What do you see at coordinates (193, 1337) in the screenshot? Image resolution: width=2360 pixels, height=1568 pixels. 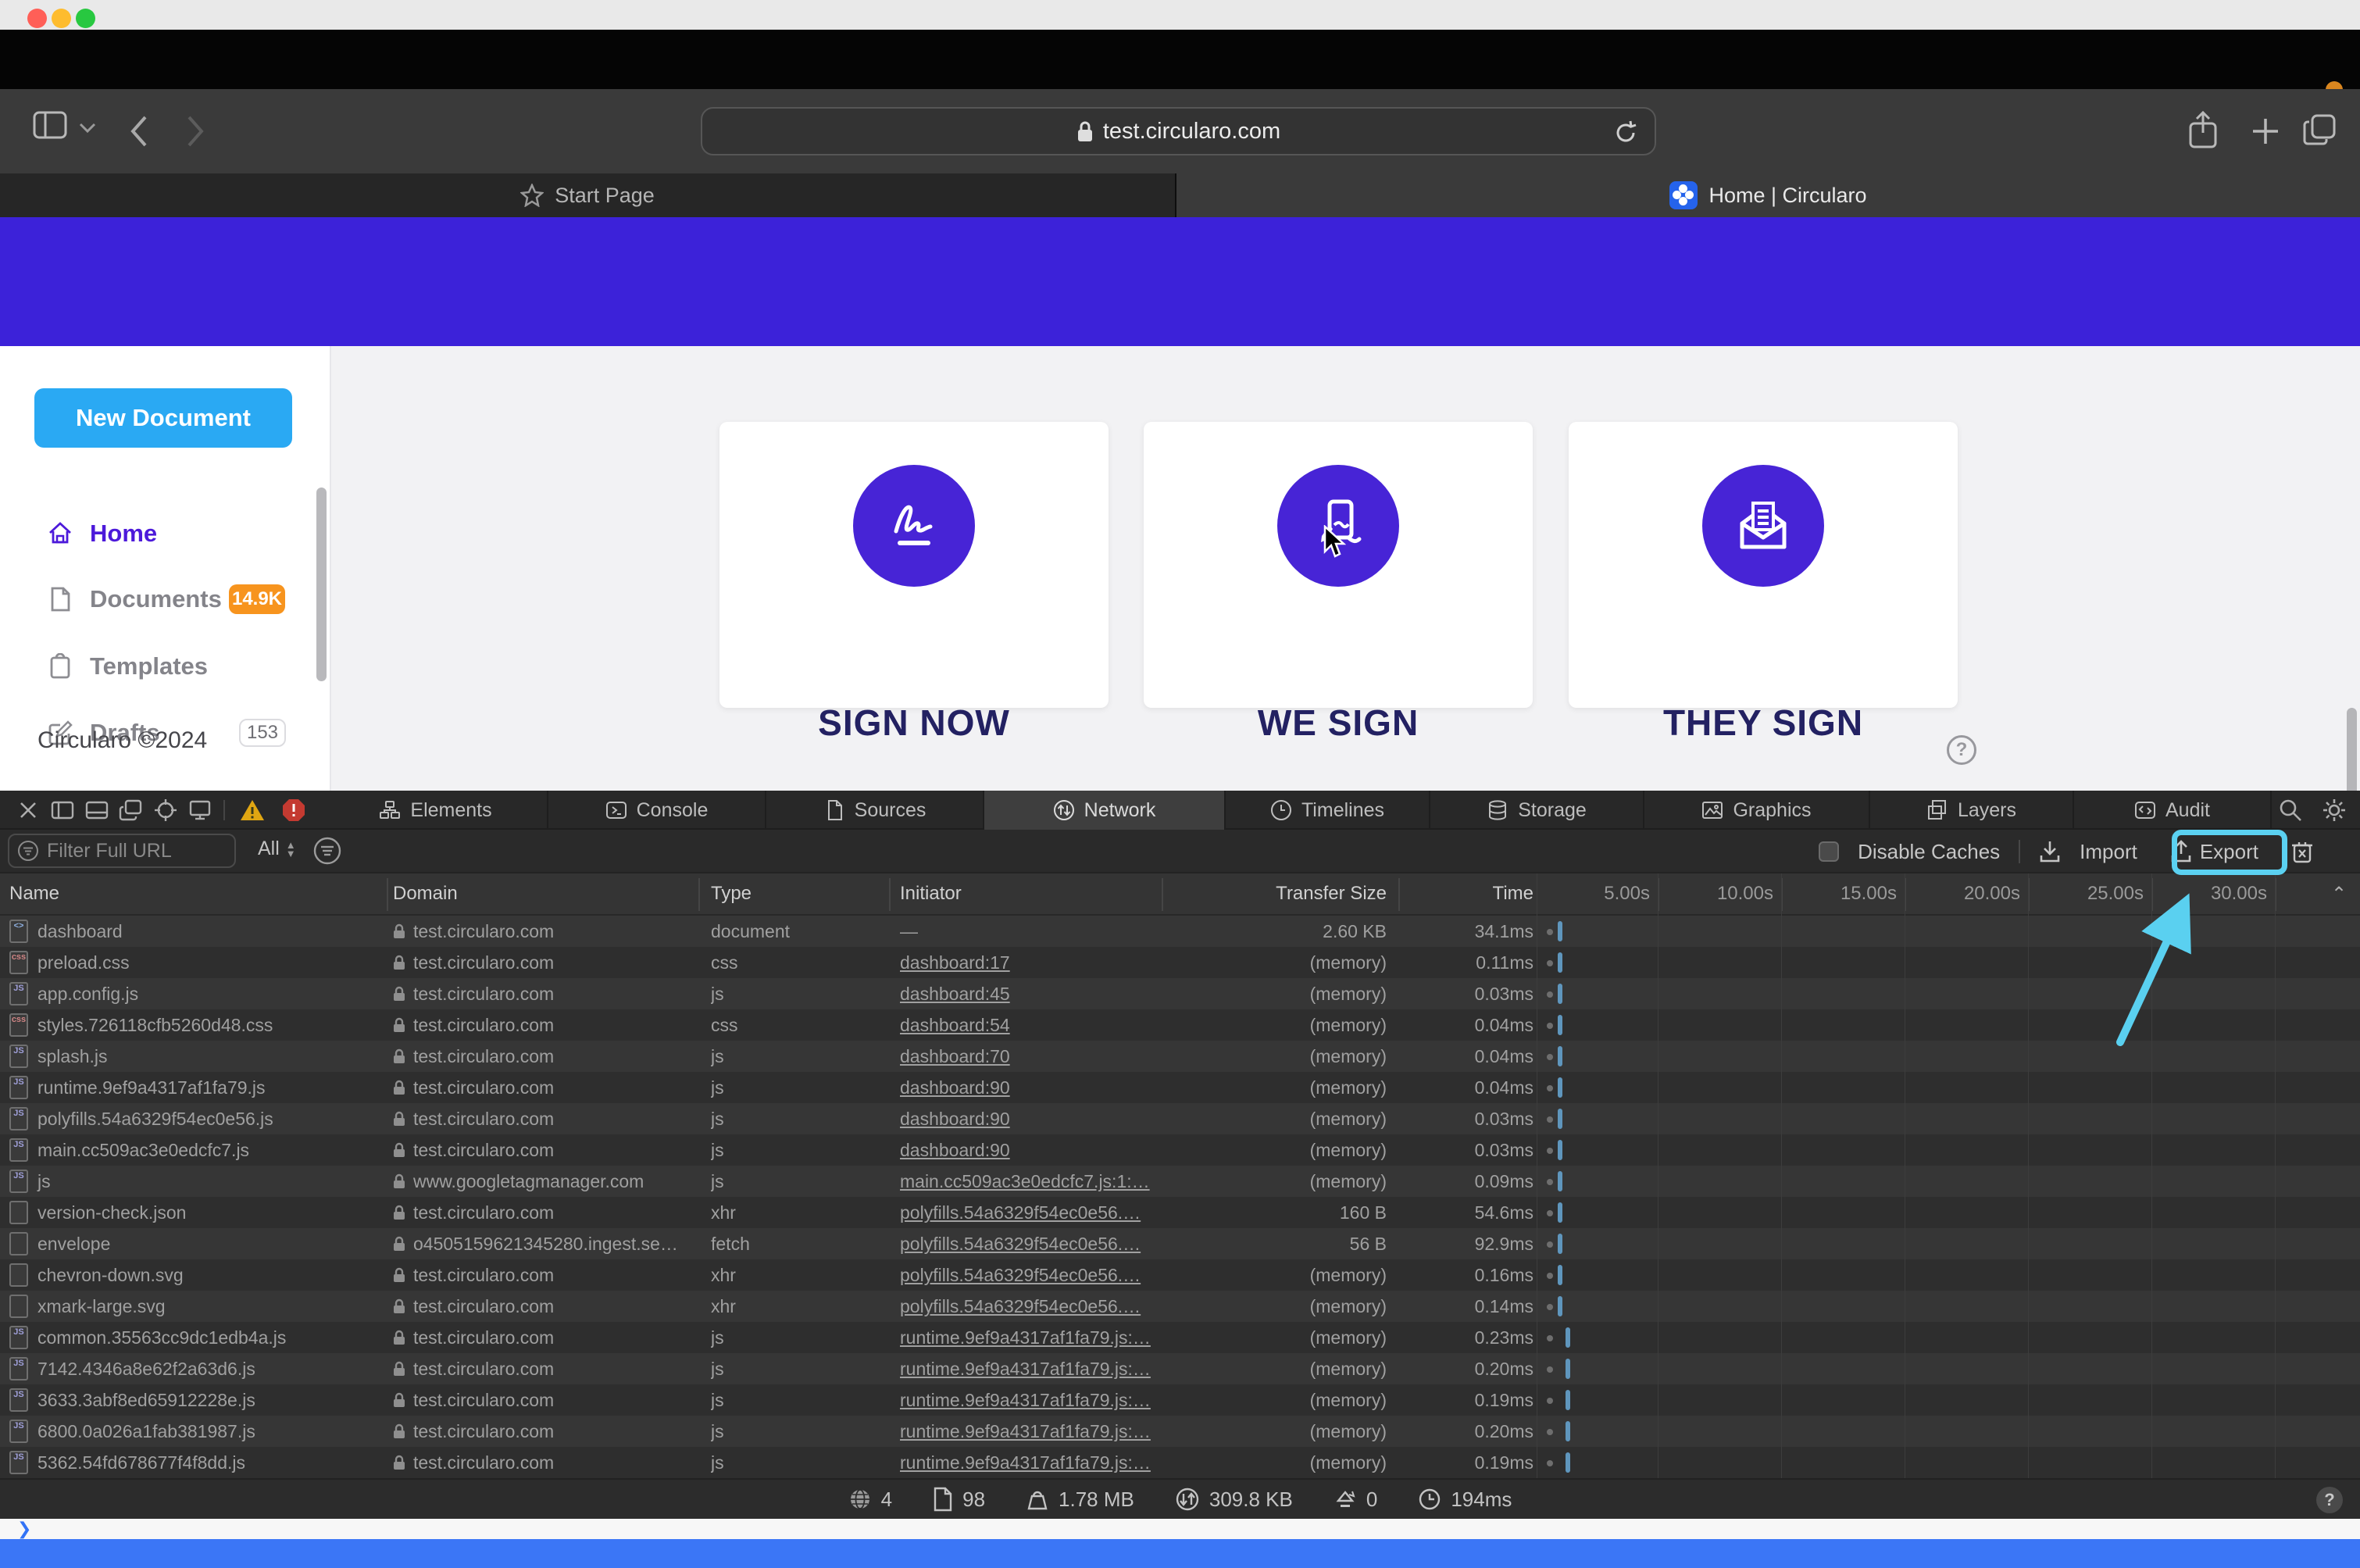 I see `request-name: JS common.35563cc9dc1edb4a.js` at bounding box center [193, 1337].